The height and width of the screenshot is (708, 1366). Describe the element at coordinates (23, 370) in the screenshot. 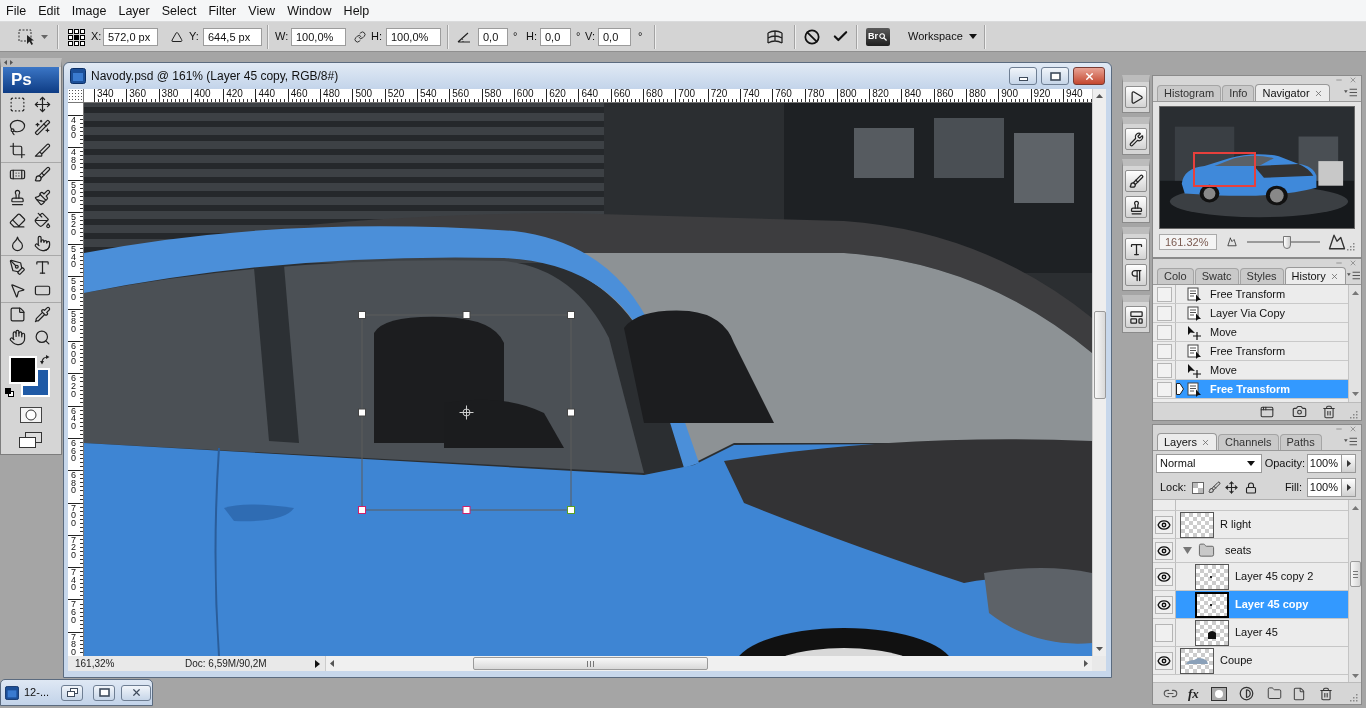

I see `foreground-swatch-icon` at that location.